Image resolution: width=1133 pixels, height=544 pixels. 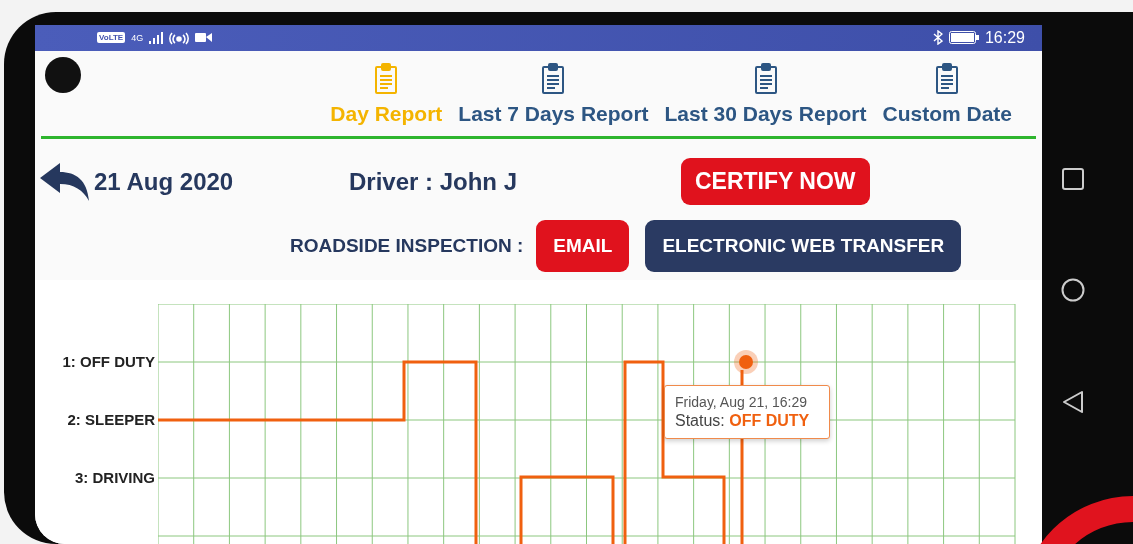 I want to click on report-tab: Last 30 Days Report, so click(x=765, y=94).